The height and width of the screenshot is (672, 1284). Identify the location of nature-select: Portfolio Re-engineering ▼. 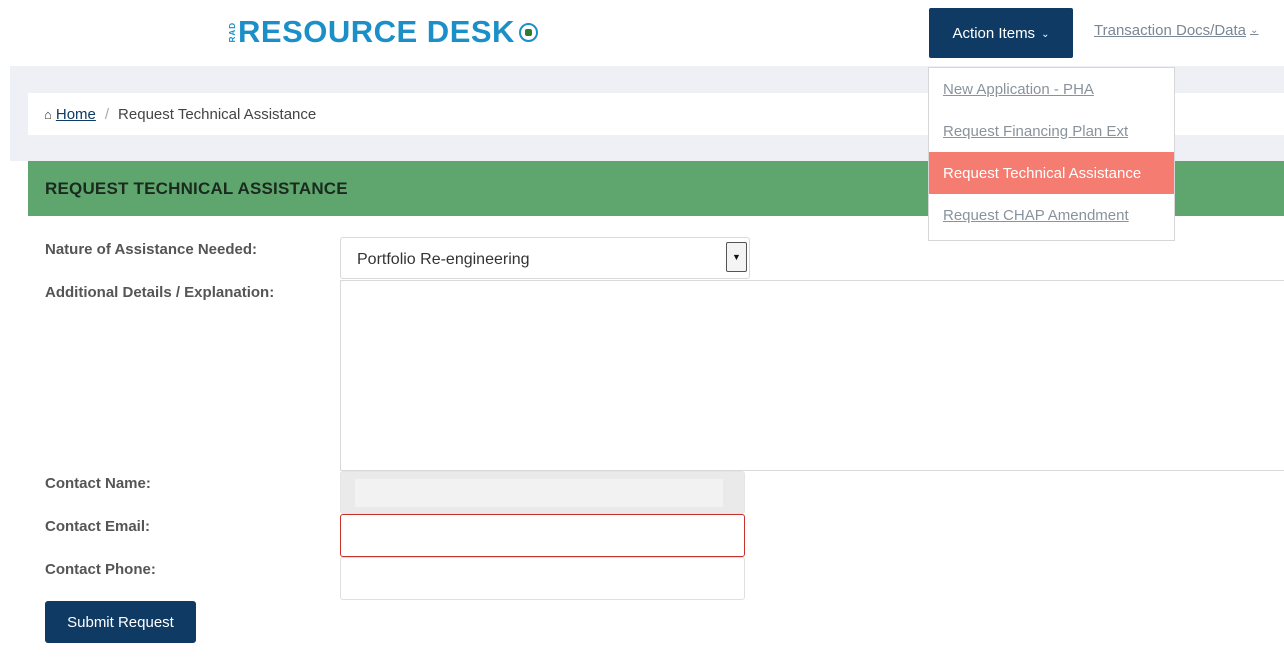
(545, 258).